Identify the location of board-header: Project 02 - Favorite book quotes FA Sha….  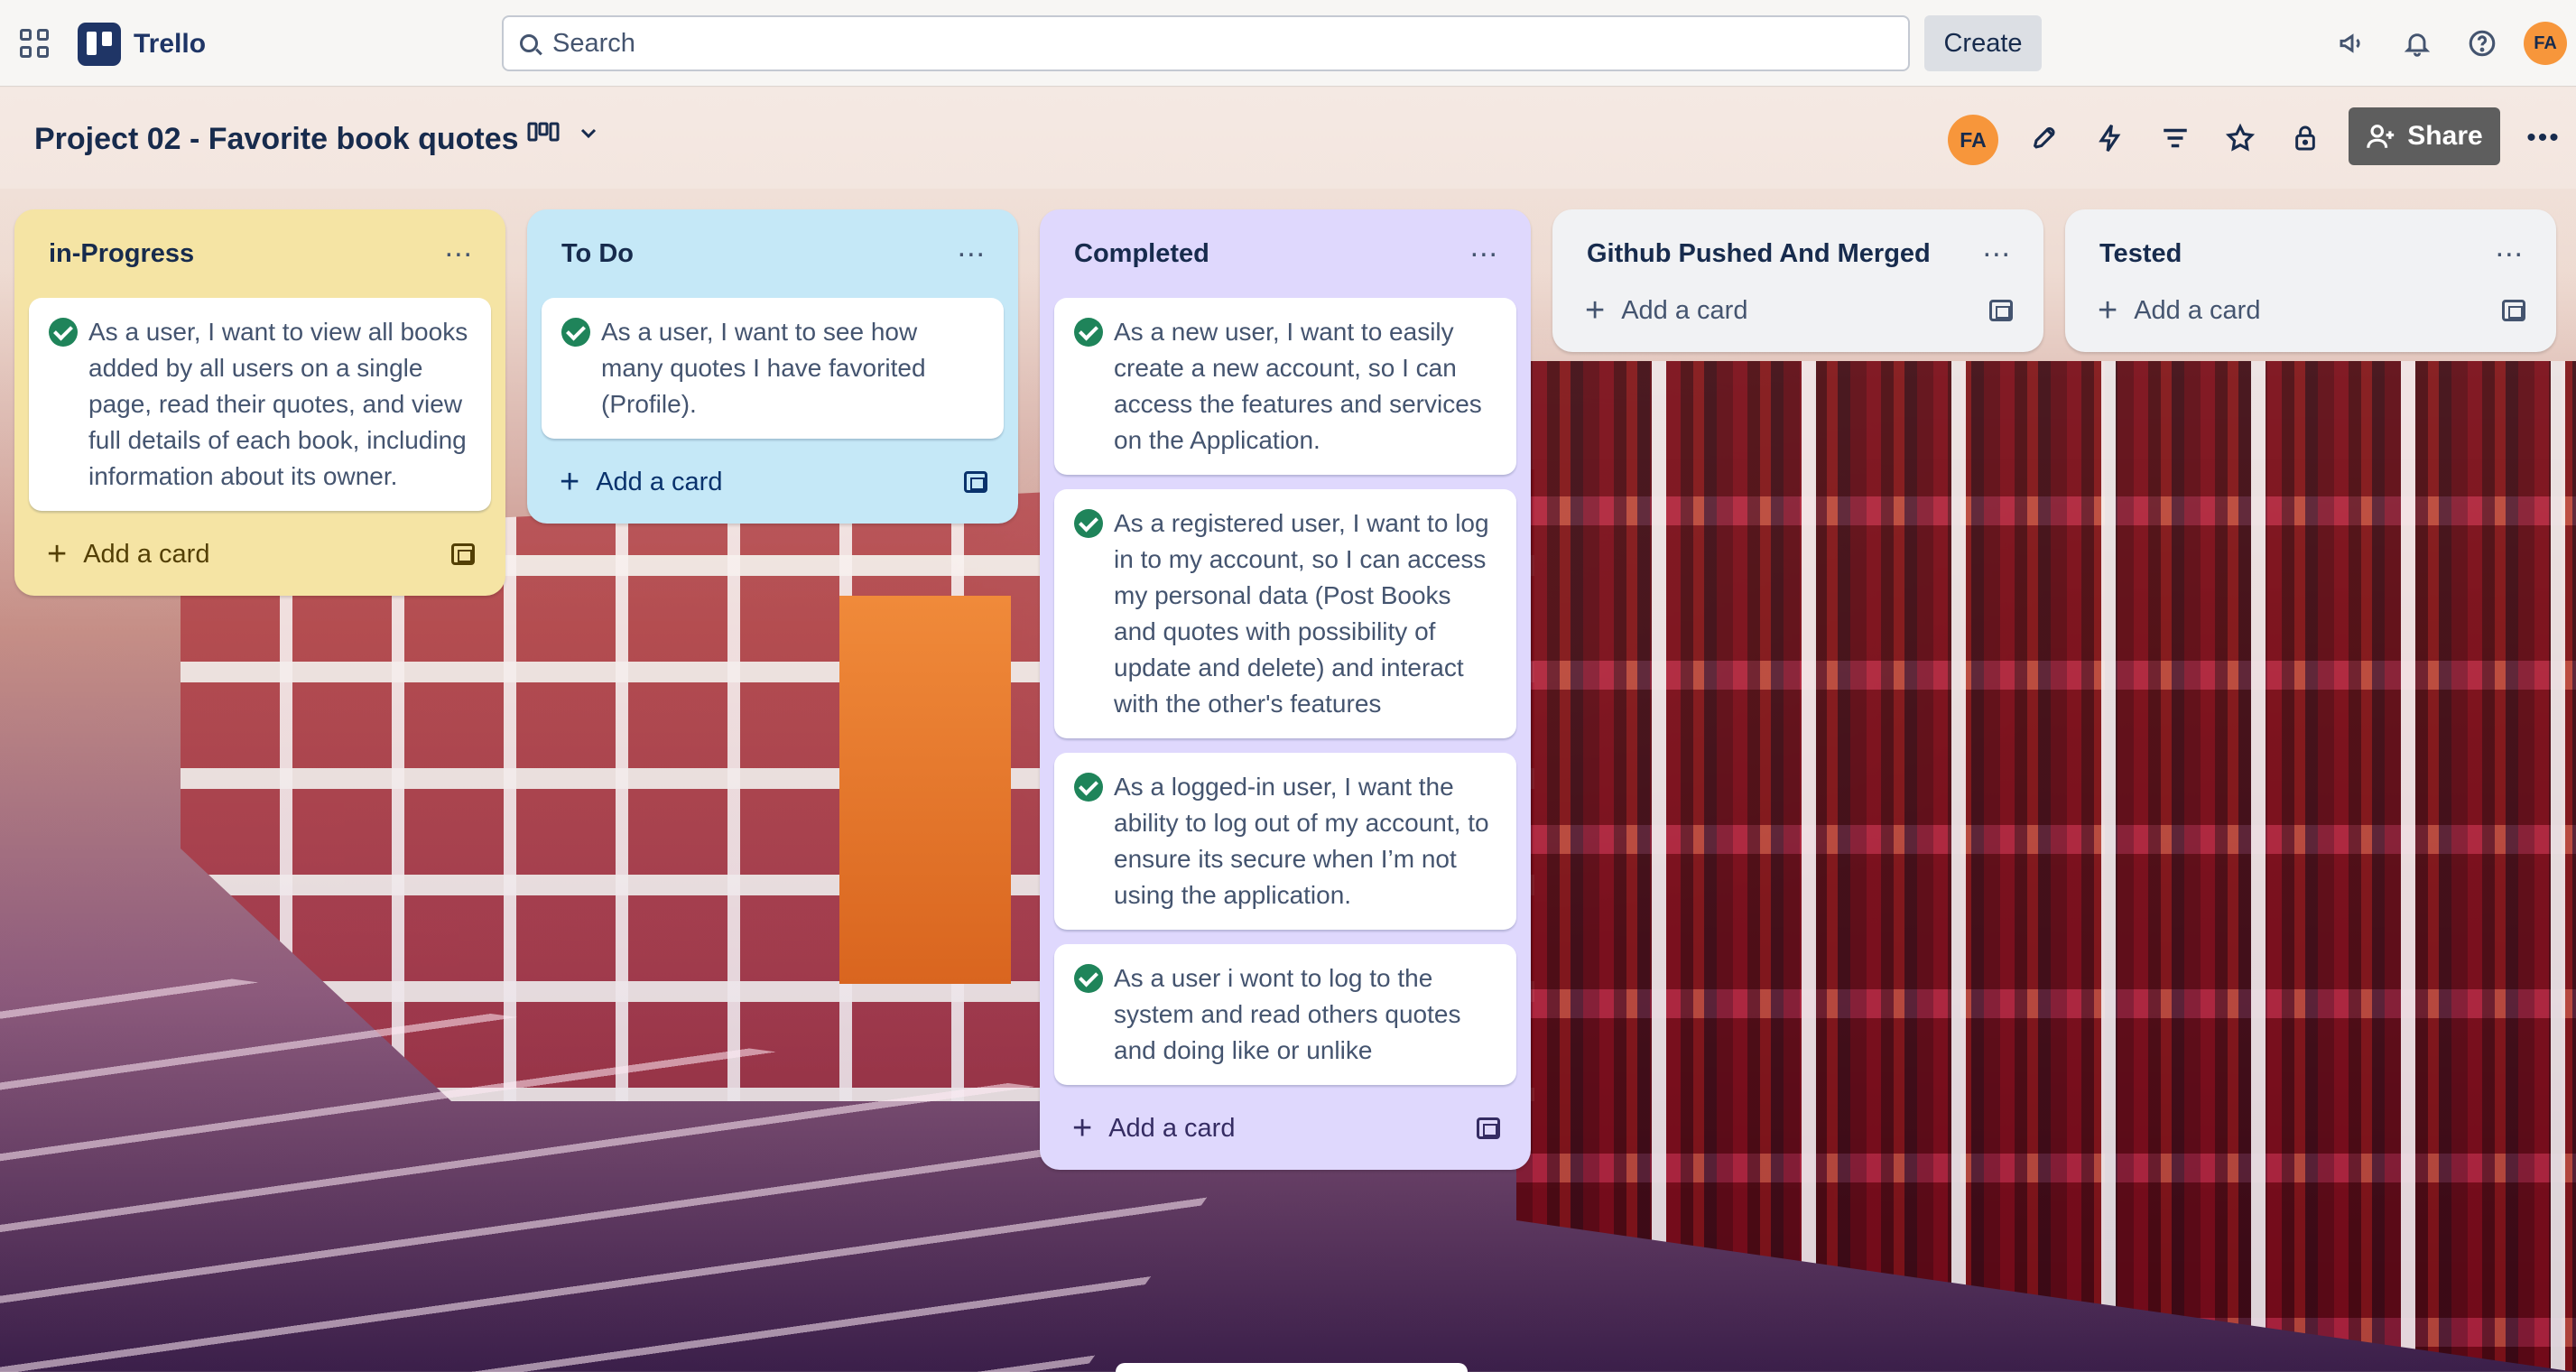
(1288, 138).